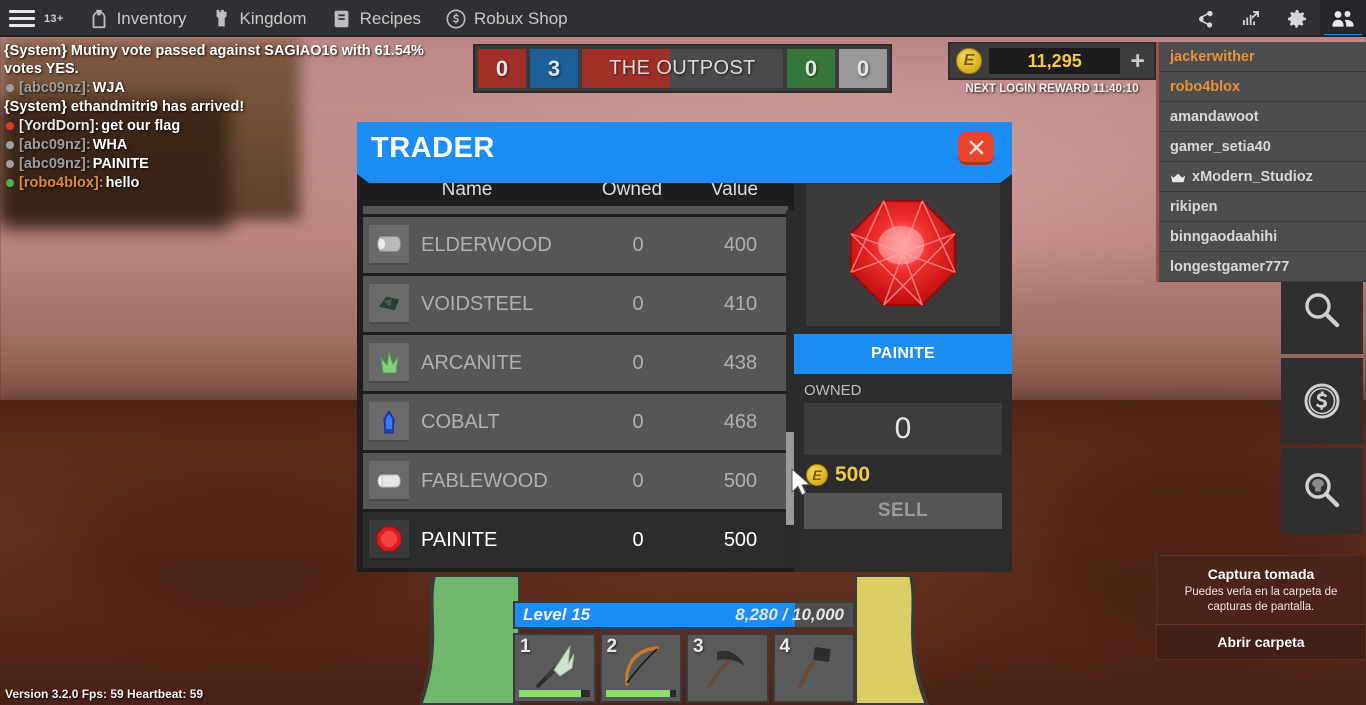  I want to click on open-folder-button: Abrir carpeta, so click(1261, 641).